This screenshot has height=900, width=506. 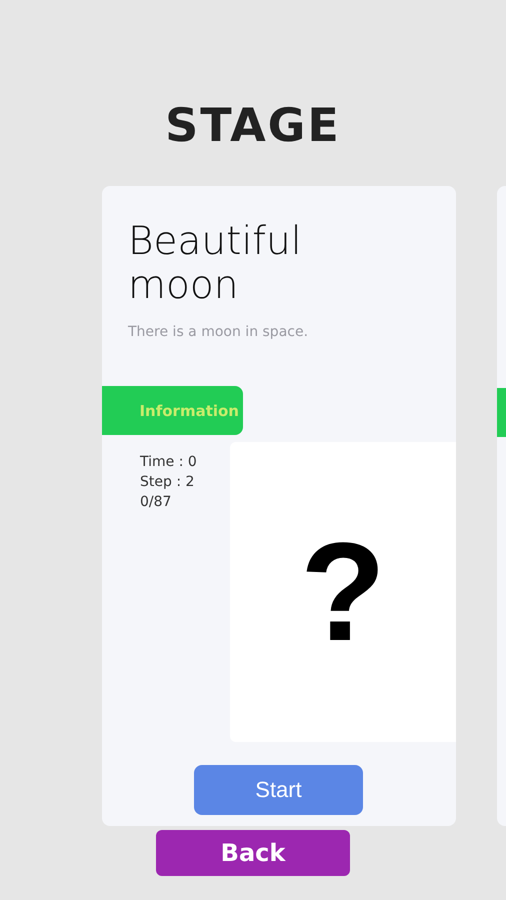 I want to click on stat-text: Time : 0, so click(x=169, y=462).